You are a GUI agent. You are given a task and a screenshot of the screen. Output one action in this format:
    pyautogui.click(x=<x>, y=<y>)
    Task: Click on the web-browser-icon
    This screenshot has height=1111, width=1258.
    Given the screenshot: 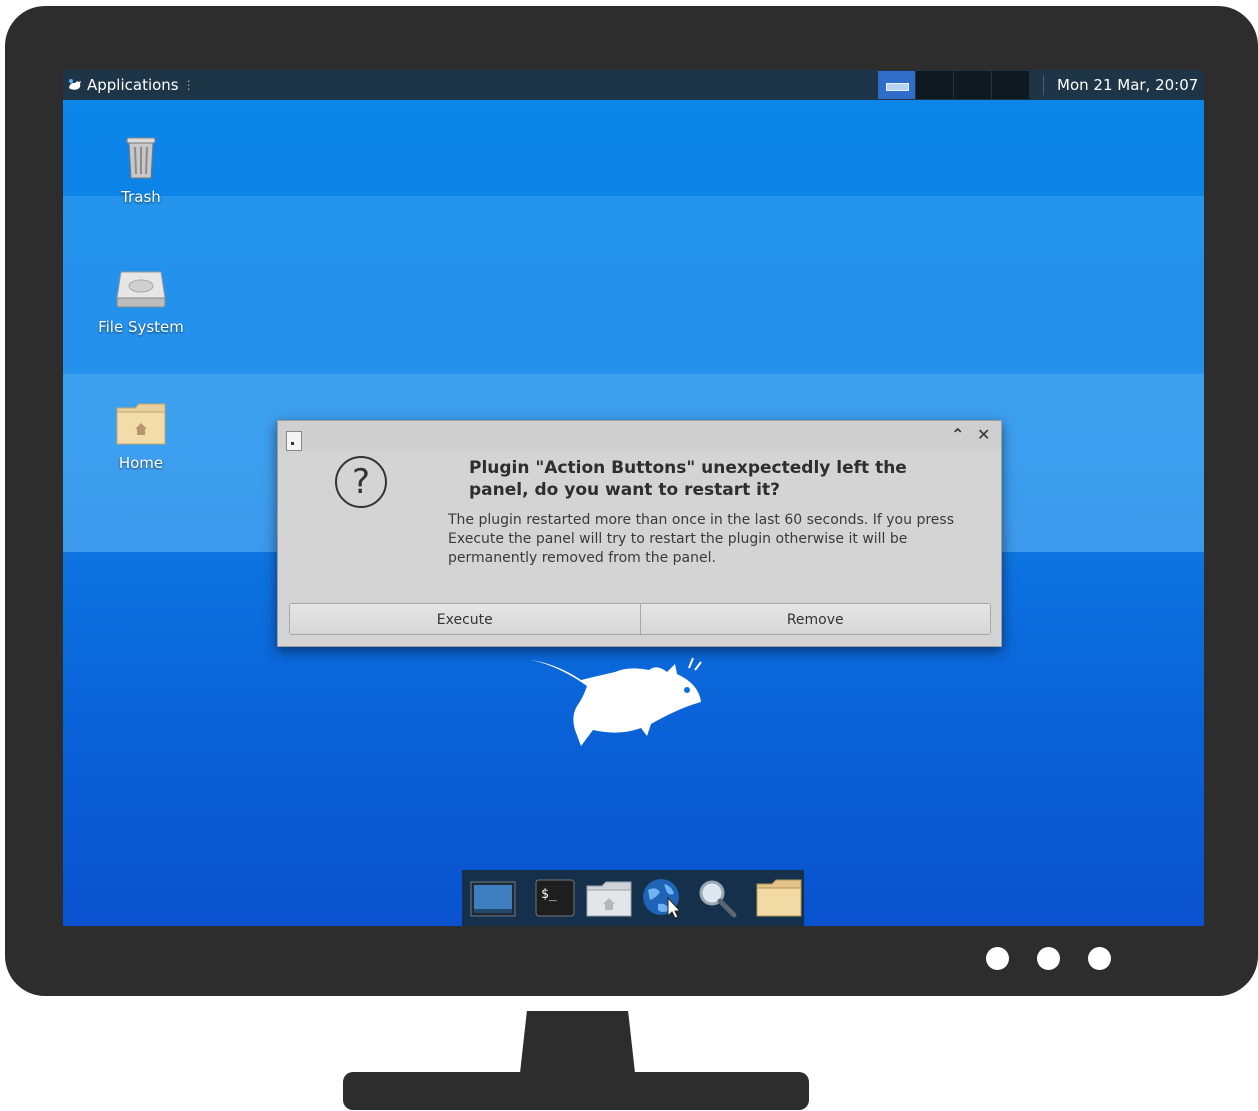 What is the action you would take?
    pyautogui.click(x=662, y=899)
    